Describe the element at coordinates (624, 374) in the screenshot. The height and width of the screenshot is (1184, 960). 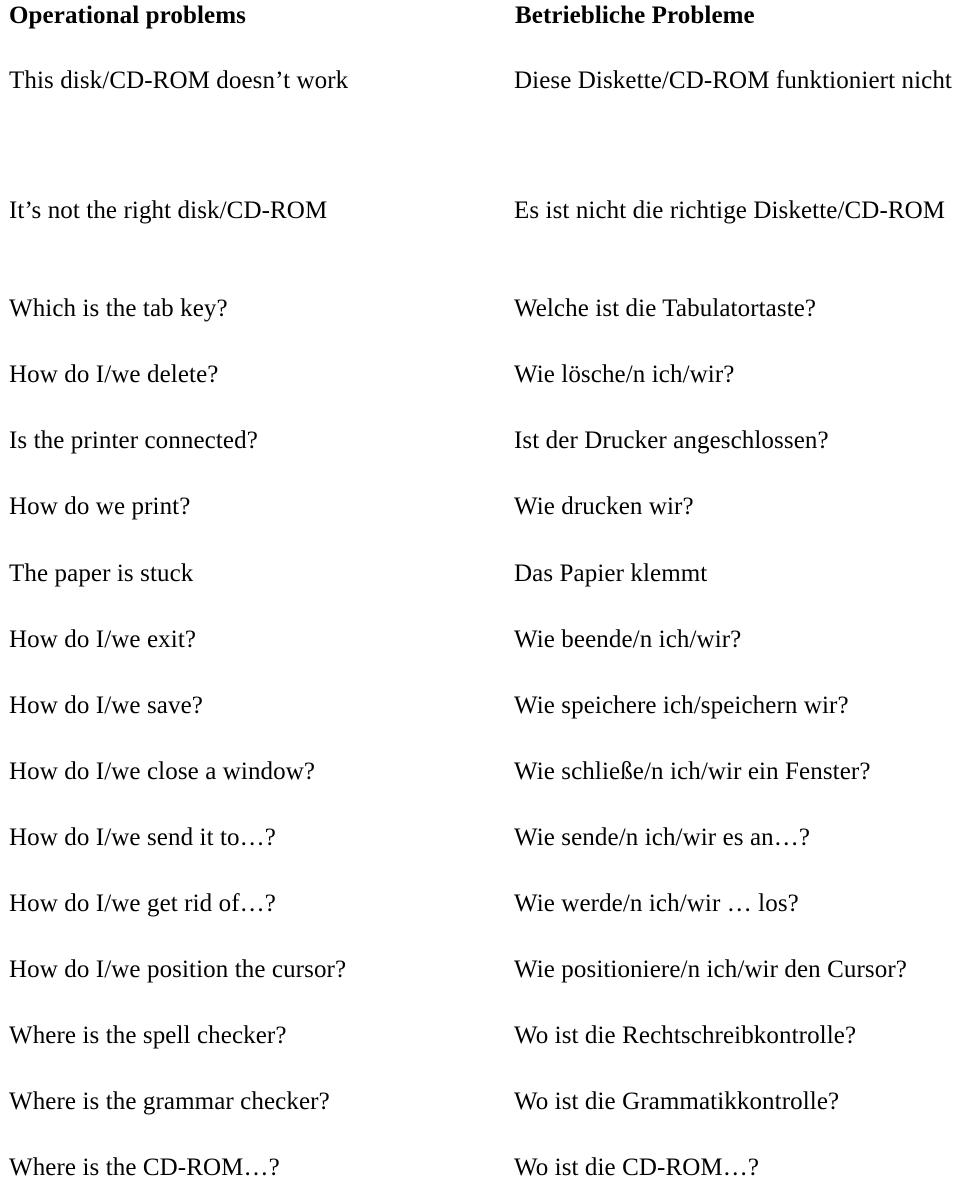
I see `phrase-german: Wie lösche/n ich/wir?` at that location.